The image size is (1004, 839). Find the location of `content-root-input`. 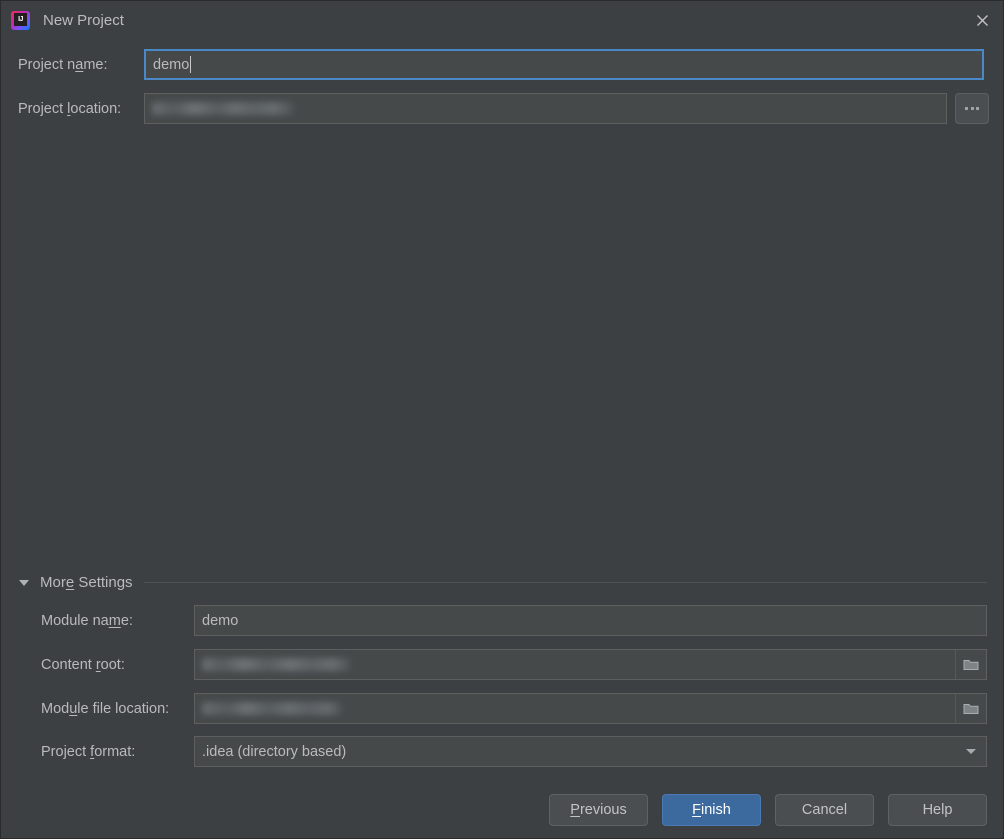

content-root-input is located at coordinates (590, 664).